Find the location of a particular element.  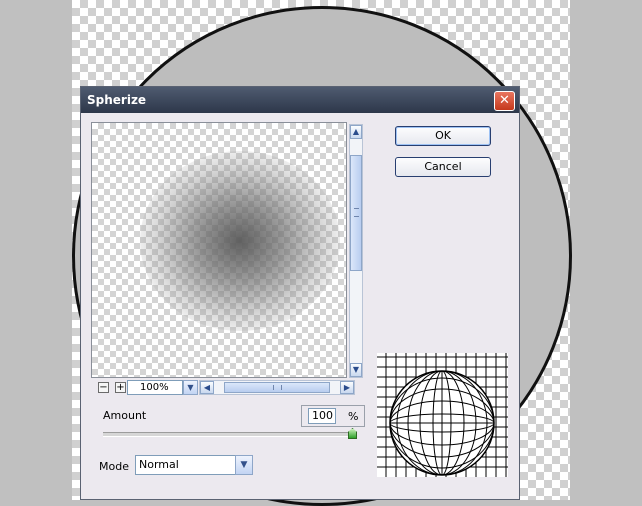

sphere-grid-preview is located at coordinates (442, 415).